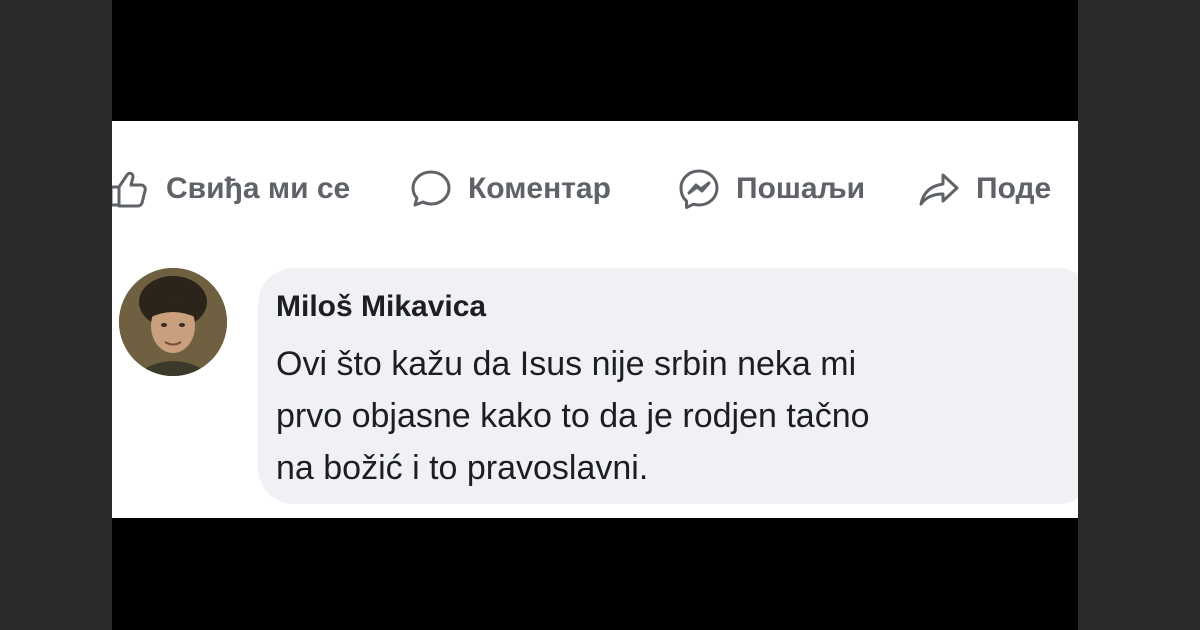  I want to click on comment-label: Коментар, so click(539, 188).